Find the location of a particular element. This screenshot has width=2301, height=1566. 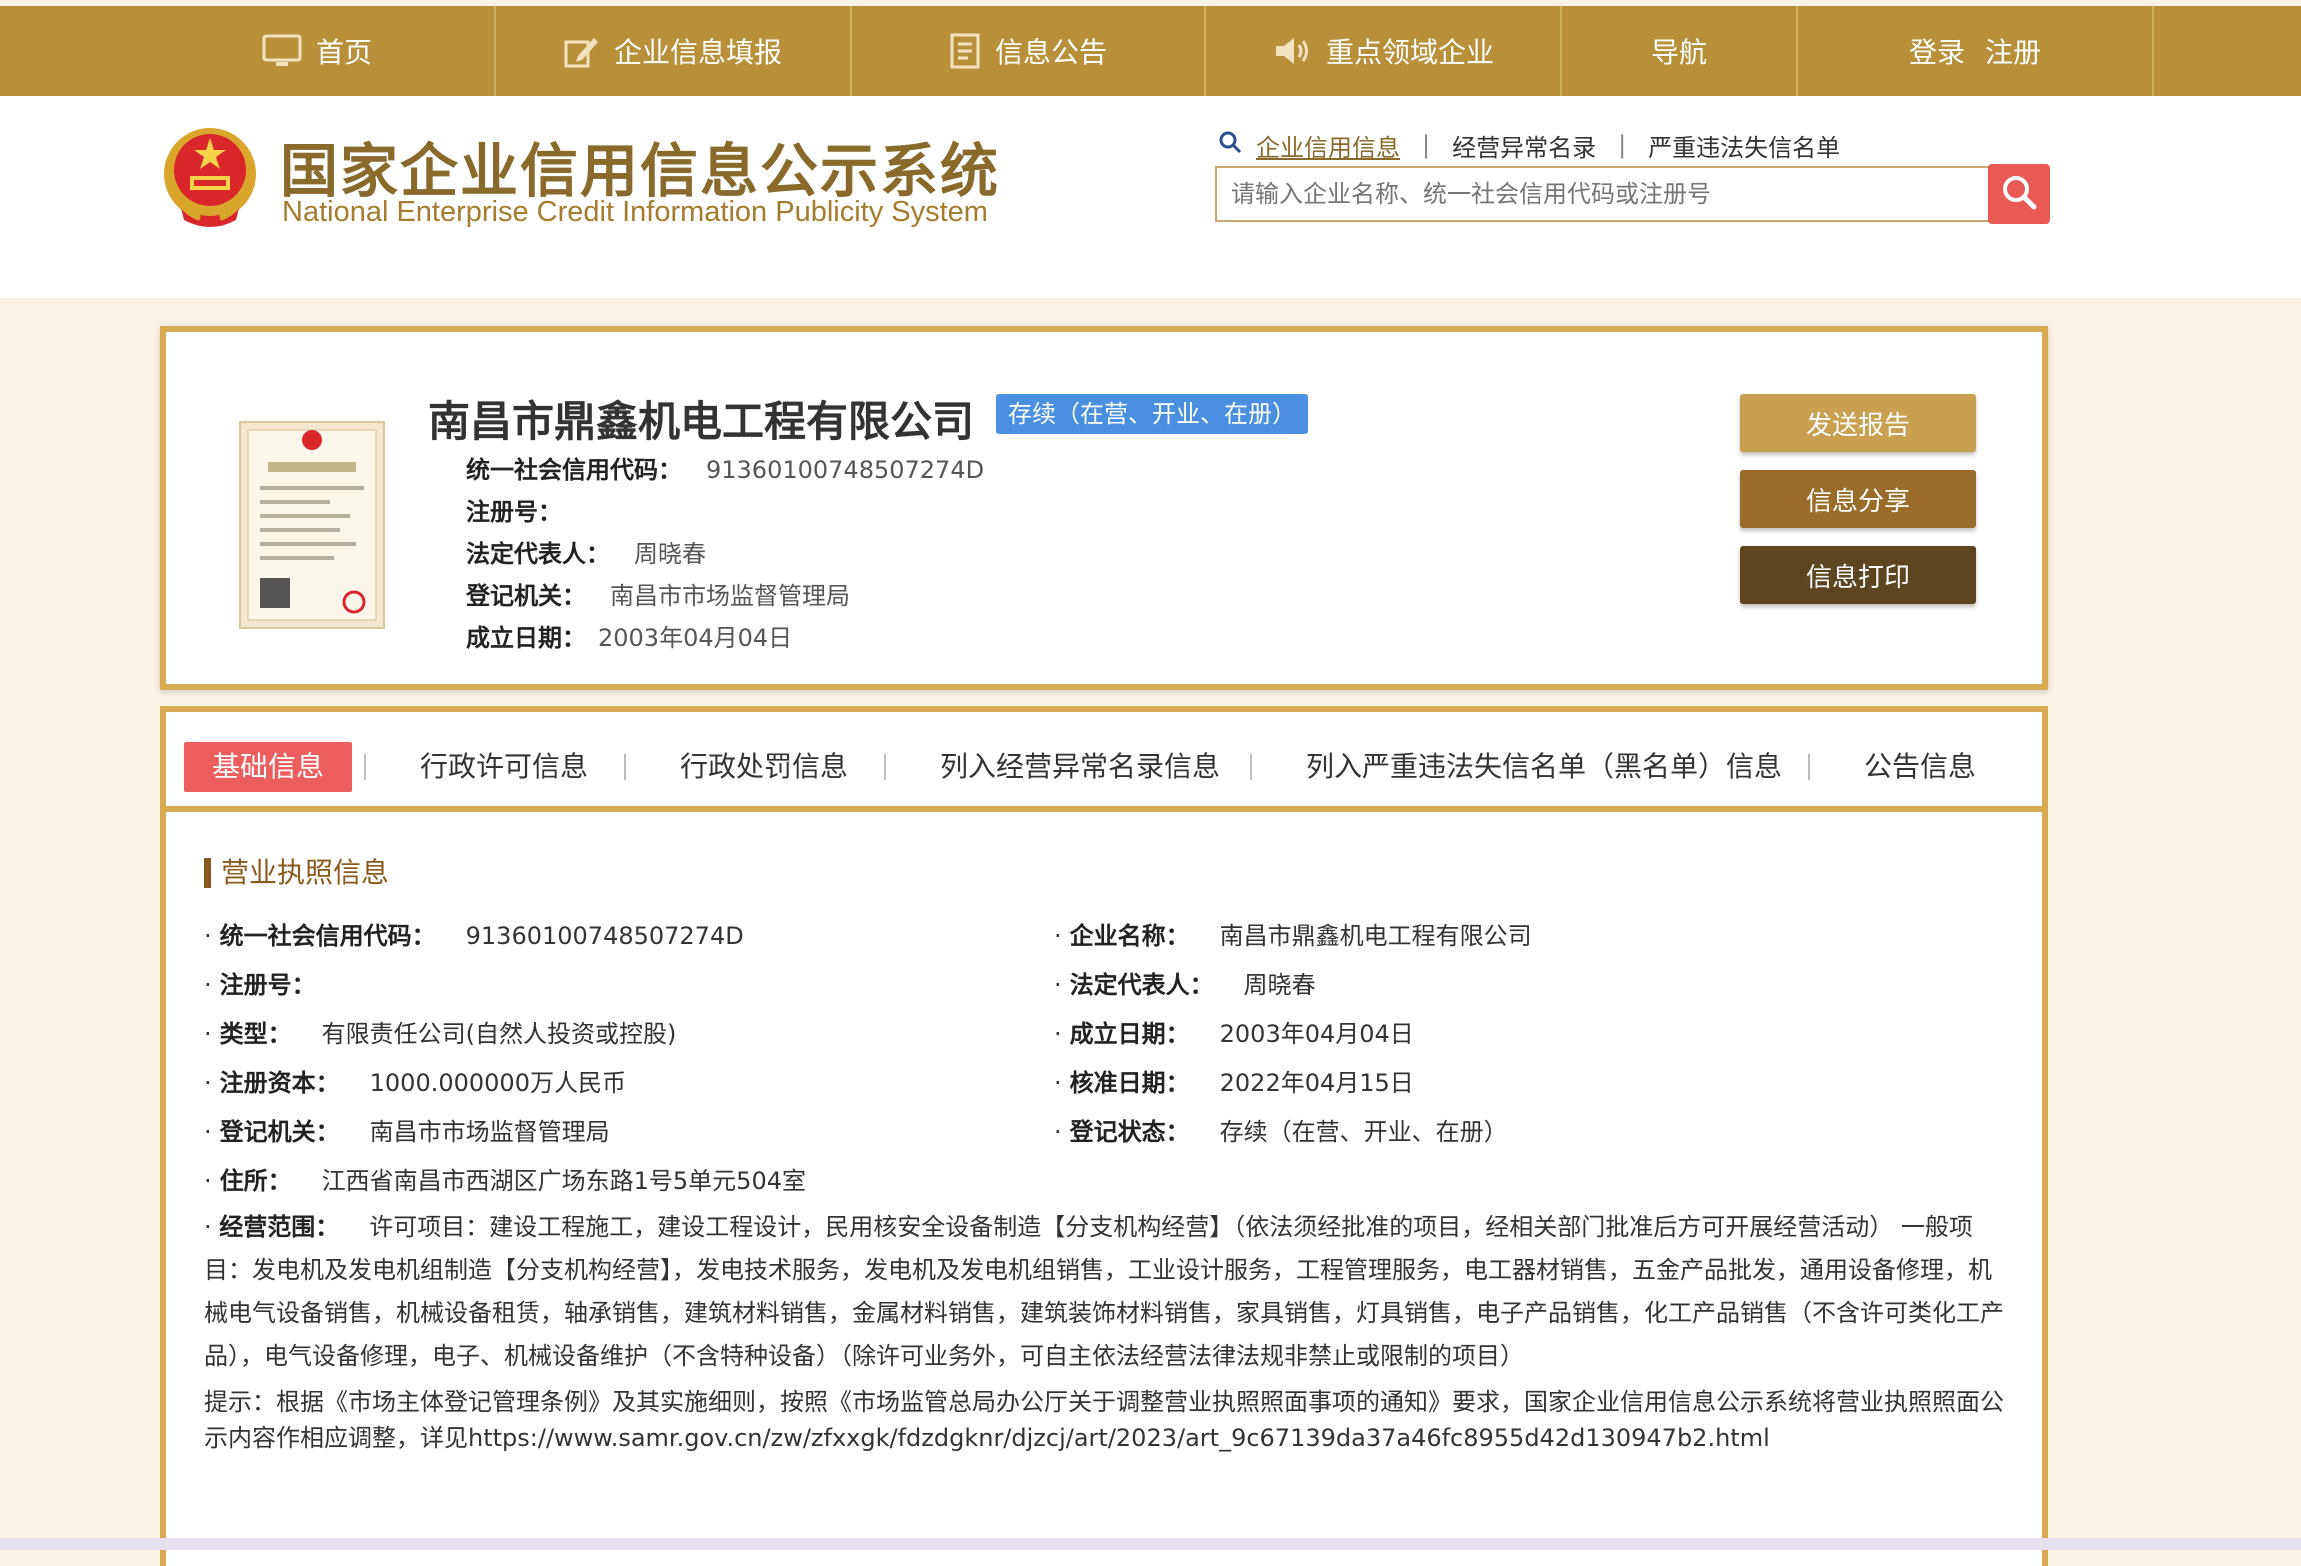

field-label: 成立日期： is located at coordinates (1129, 1034).